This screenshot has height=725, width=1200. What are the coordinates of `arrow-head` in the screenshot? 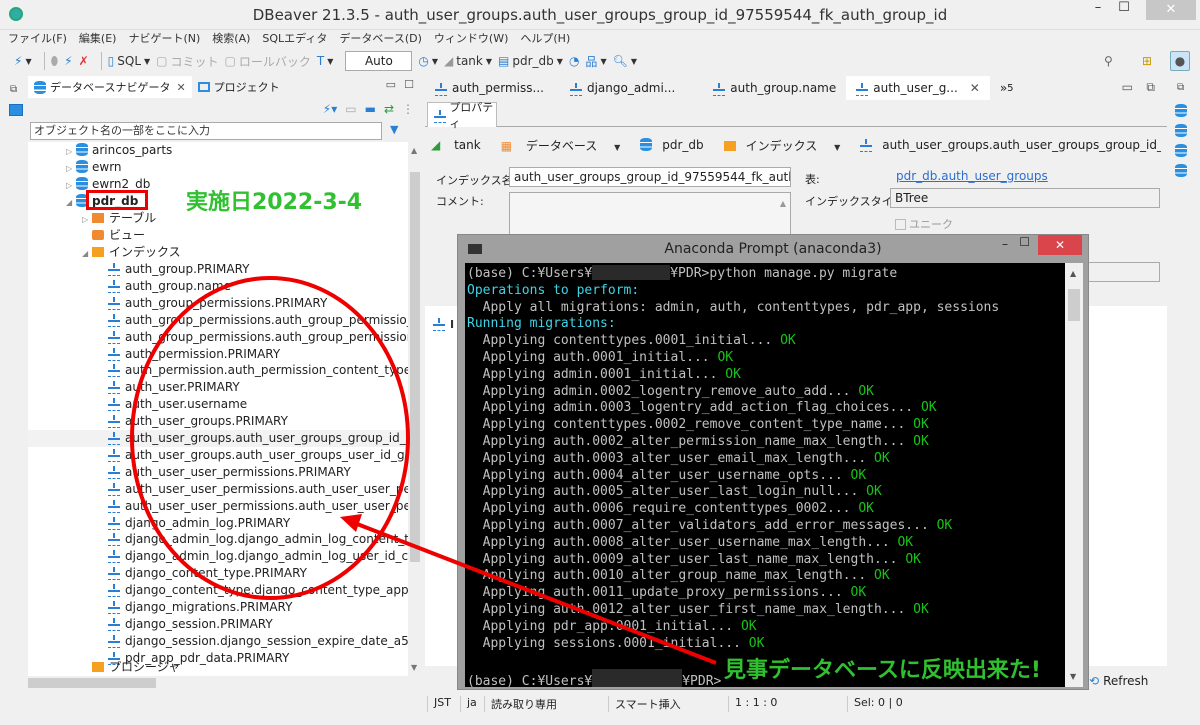 It's located at (351, 523).